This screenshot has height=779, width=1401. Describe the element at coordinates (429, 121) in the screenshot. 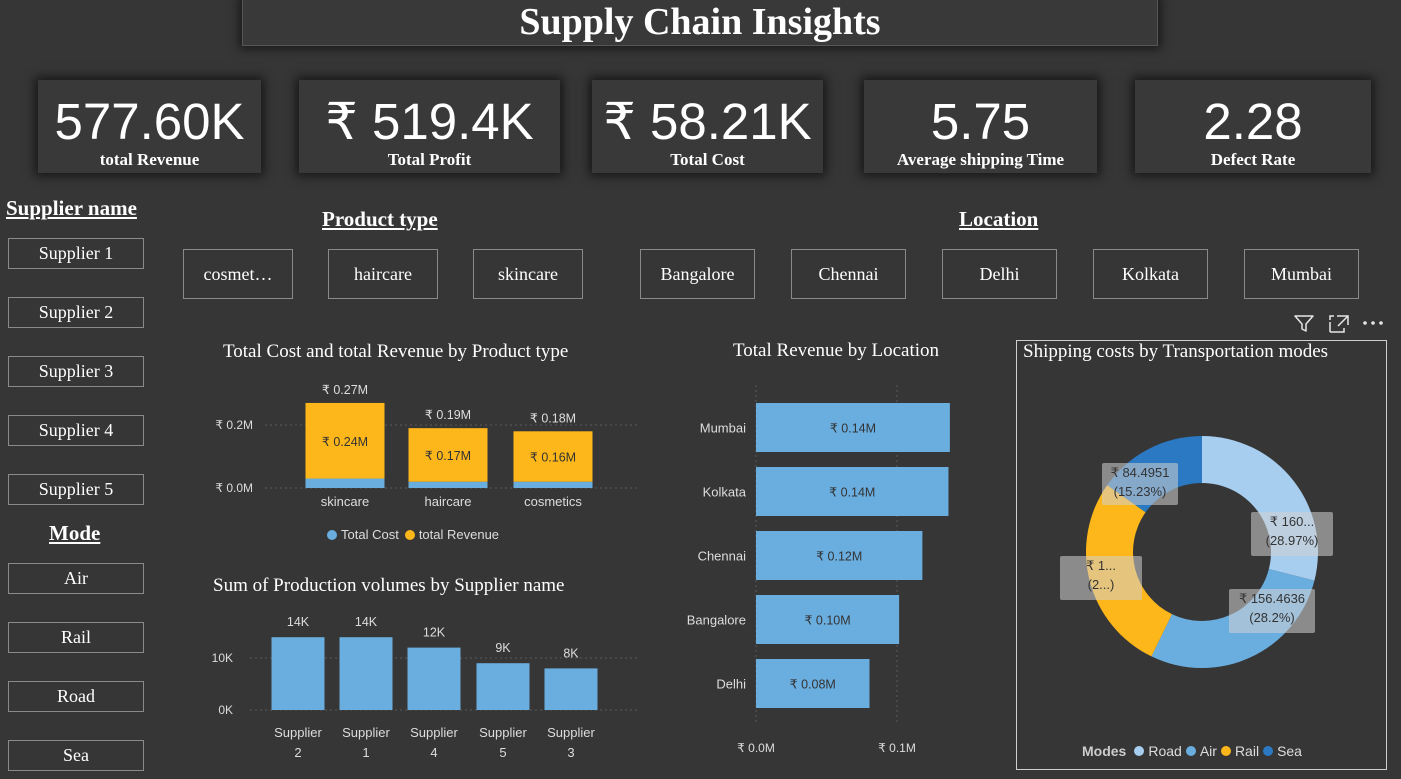

I see `kpi-value: ₹ 519.4K` at that location.